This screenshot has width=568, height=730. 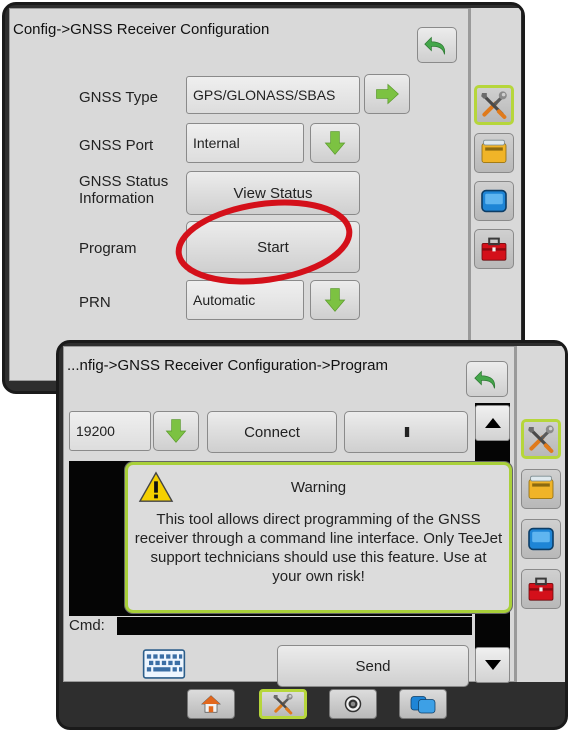 What do you see at coordinates (272, 432) in the screenshot?
I see `connect-button: Connect` at bounding box center [272, 432].